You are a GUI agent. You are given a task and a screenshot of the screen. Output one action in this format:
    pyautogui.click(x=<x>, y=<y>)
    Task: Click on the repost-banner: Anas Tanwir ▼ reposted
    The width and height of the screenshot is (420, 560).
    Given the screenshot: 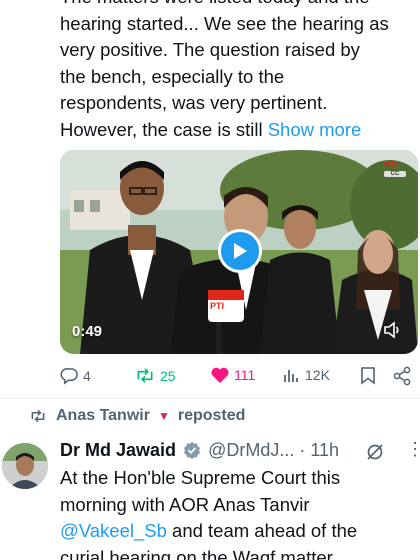 What is the action you would take?
    pyautogui.click(x=136, y=416)
    